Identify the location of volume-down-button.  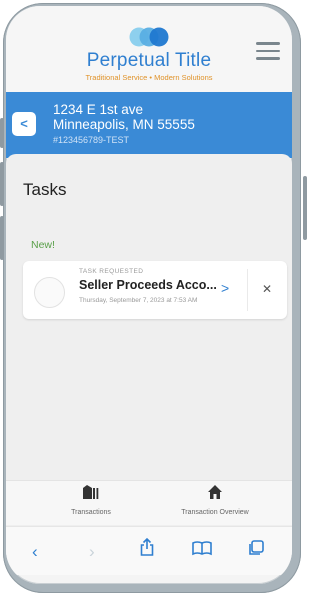
(2, 238).